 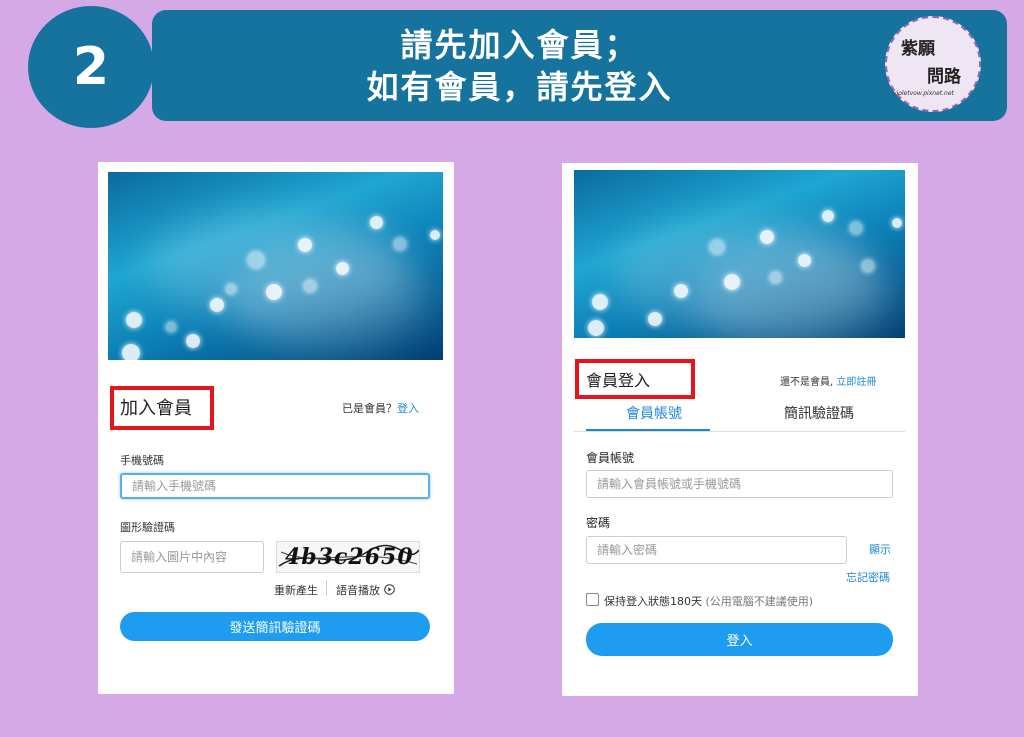 What do you see at coordinates (598, 523) in the screenshot?
I see `password-label: 密碼` at bounding box center [598, 523].